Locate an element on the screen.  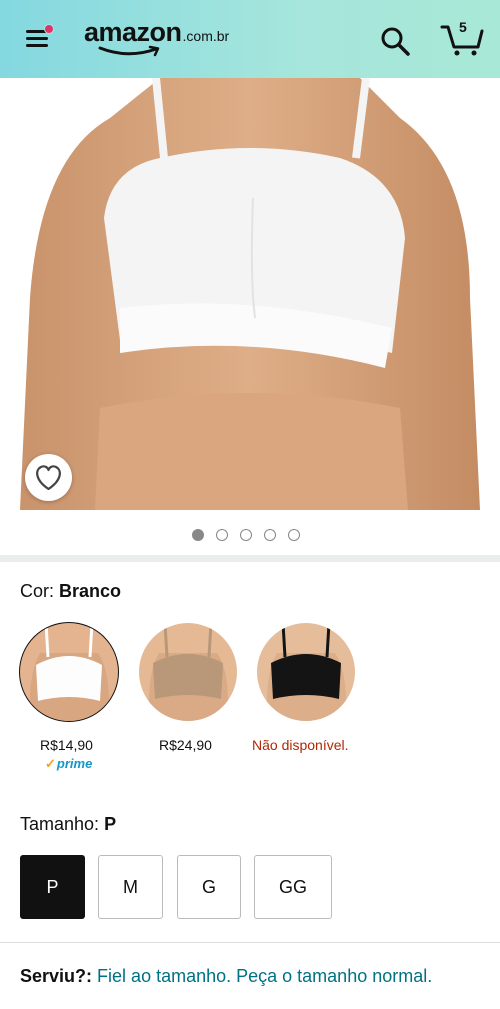
heart-icon is located at coordinates (48, 478).